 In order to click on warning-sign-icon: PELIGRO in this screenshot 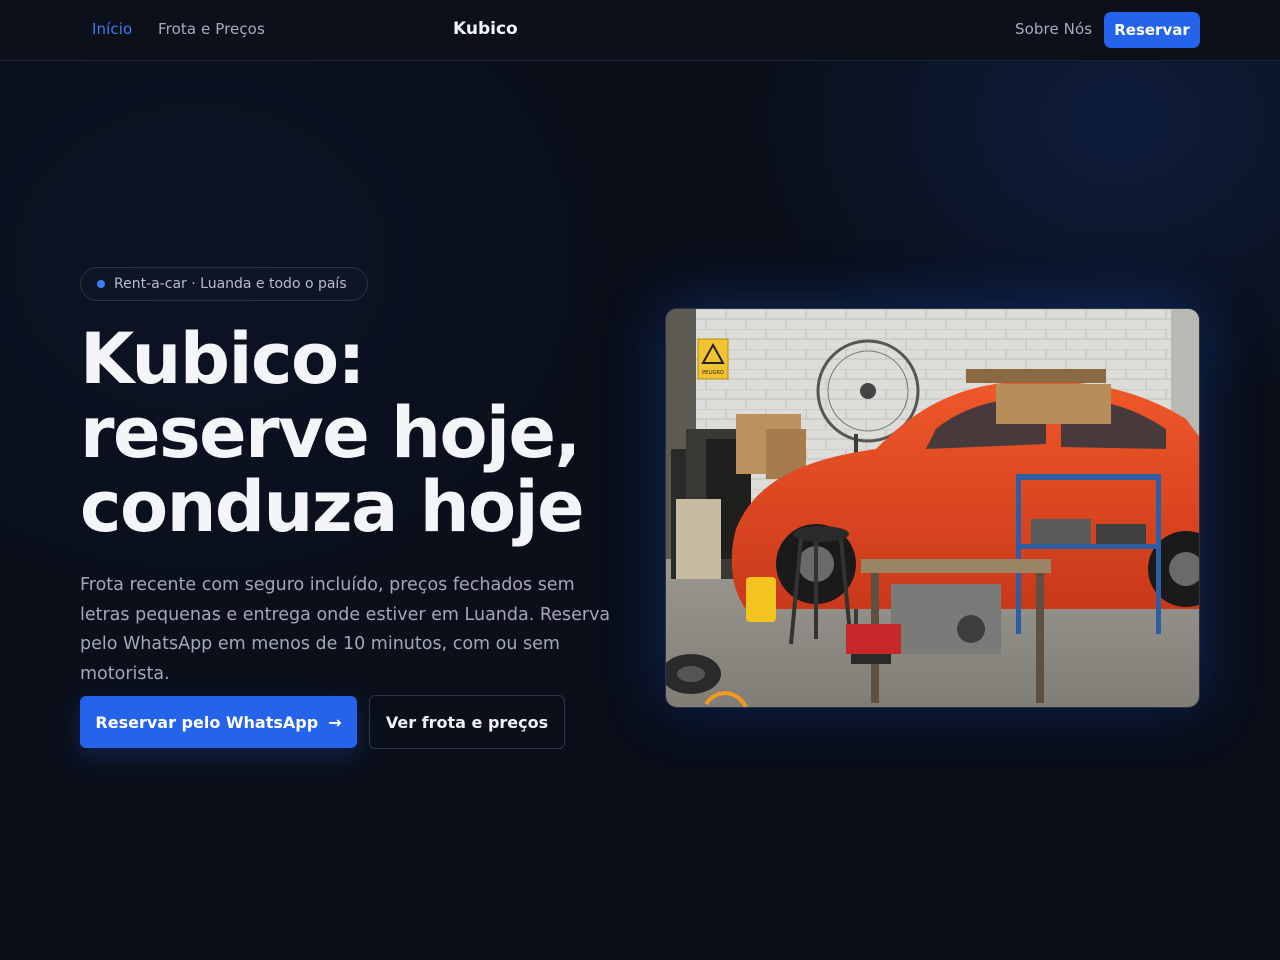, I will do `click(713, 359)`.